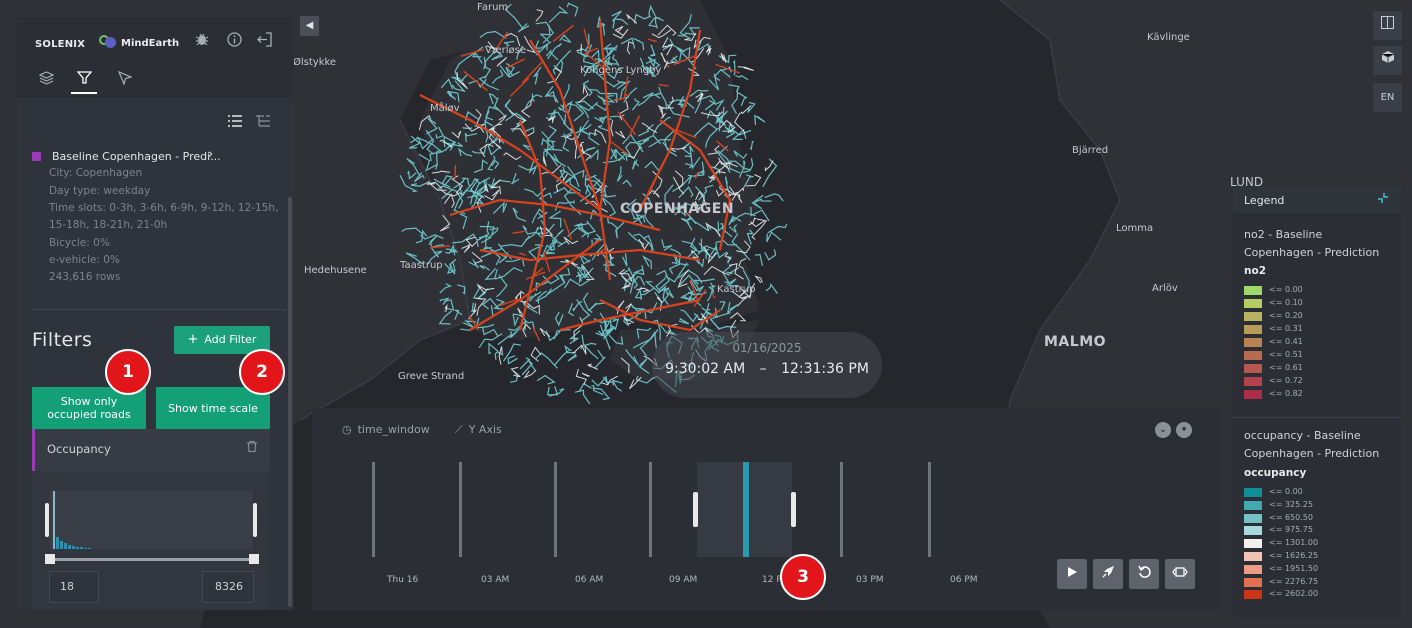 The height and width of the screenshot is (628, 1412). Describe the element at coordinates (235, 123) in the screenshot. I see `list-view-icon` at that location.